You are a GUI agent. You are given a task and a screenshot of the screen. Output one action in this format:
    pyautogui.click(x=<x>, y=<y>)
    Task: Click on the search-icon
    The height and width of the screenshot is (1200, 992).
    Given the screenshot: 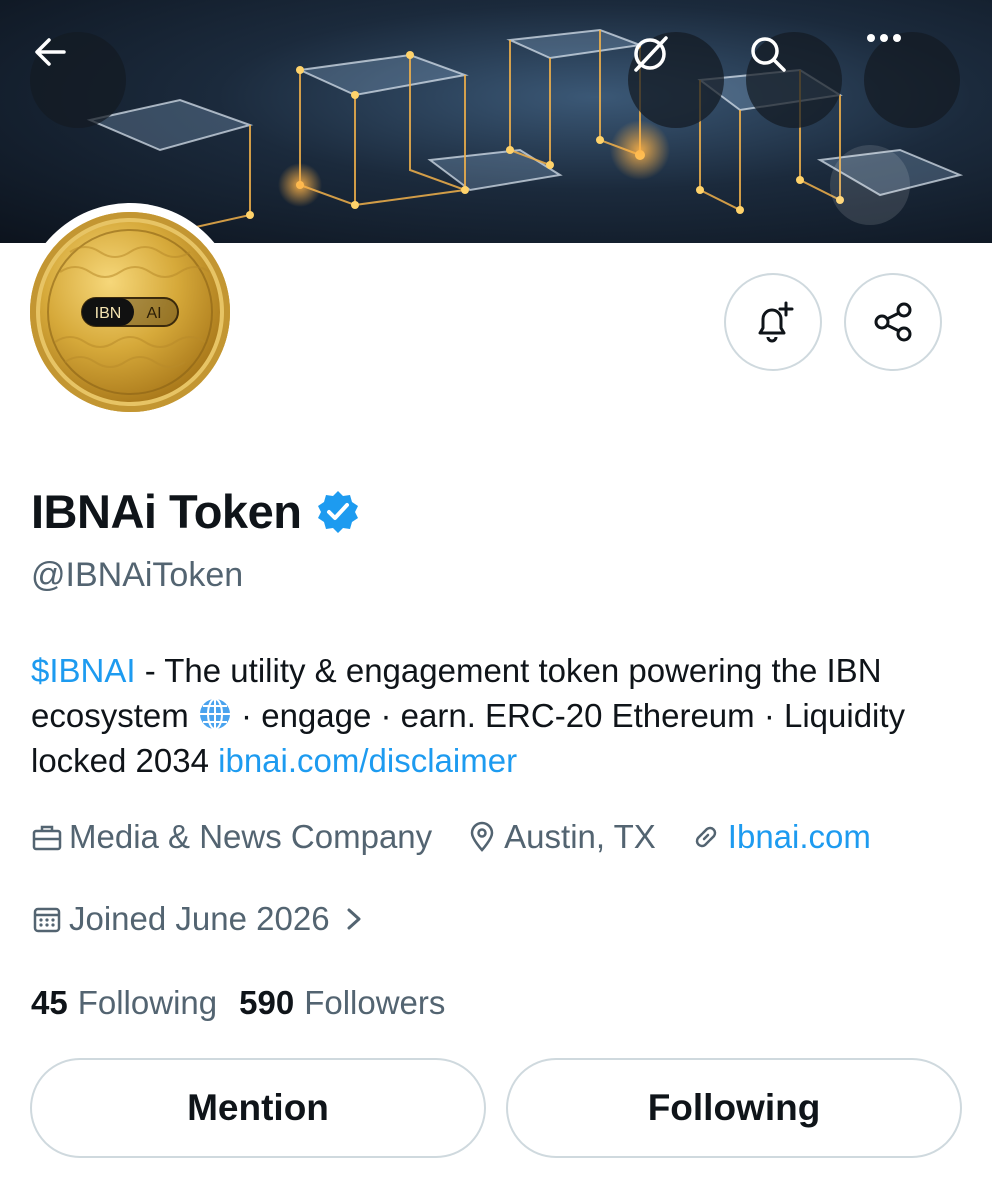 What is the action you would take?
    pyautogui.click(x=768, y=54)
    